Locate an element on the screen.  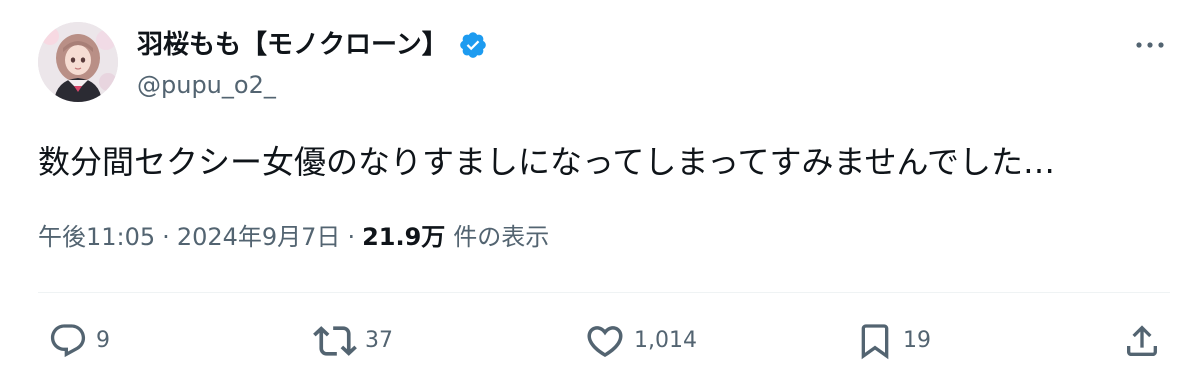
bookmark-button: 19 is located at coordinates (893, 341).